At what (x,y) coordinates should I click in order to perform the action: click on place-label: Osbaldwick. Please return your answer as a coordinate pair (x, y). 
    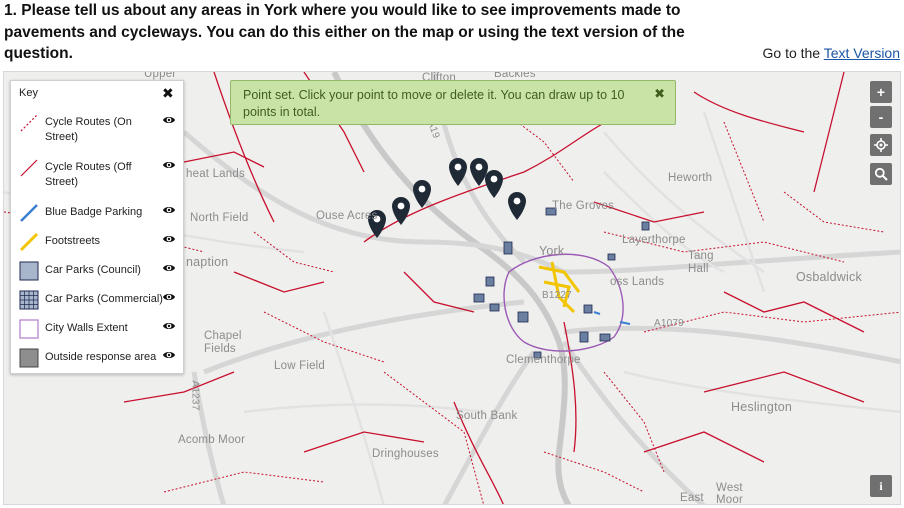
    Looking at the image, I should click on (829, 277).